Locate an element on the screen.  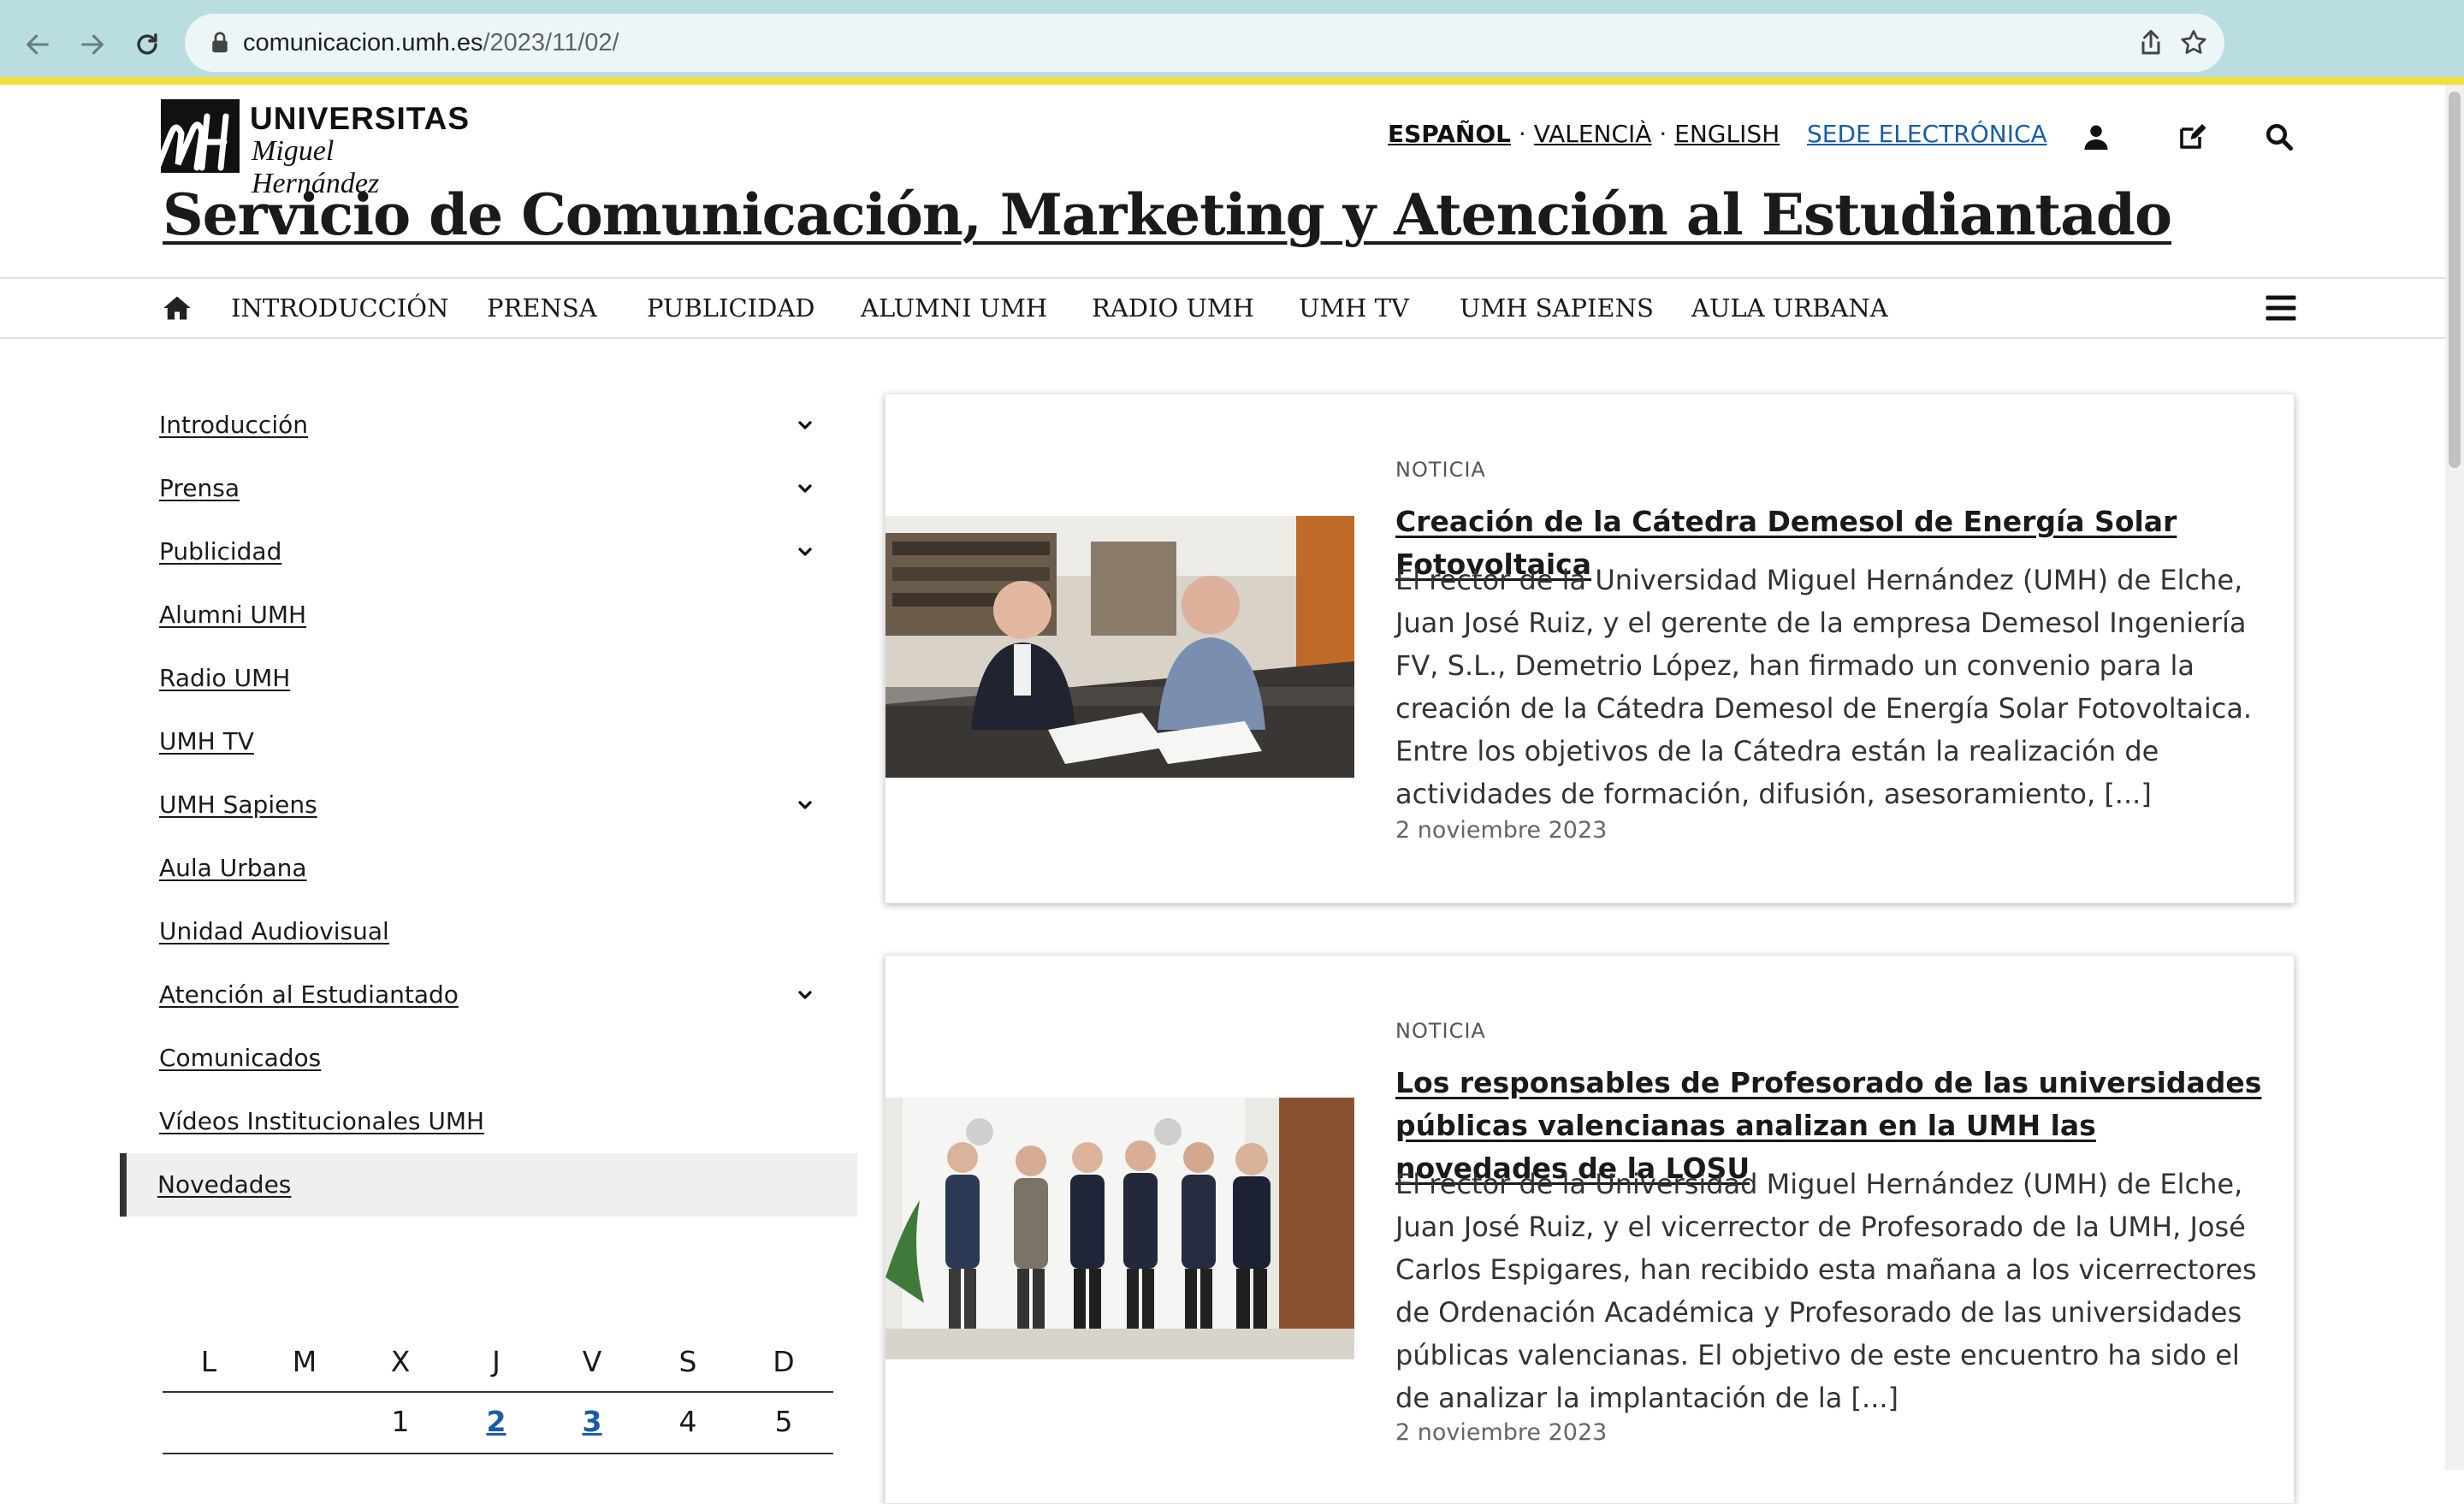
home-icon is located at coordinates (177, 308).